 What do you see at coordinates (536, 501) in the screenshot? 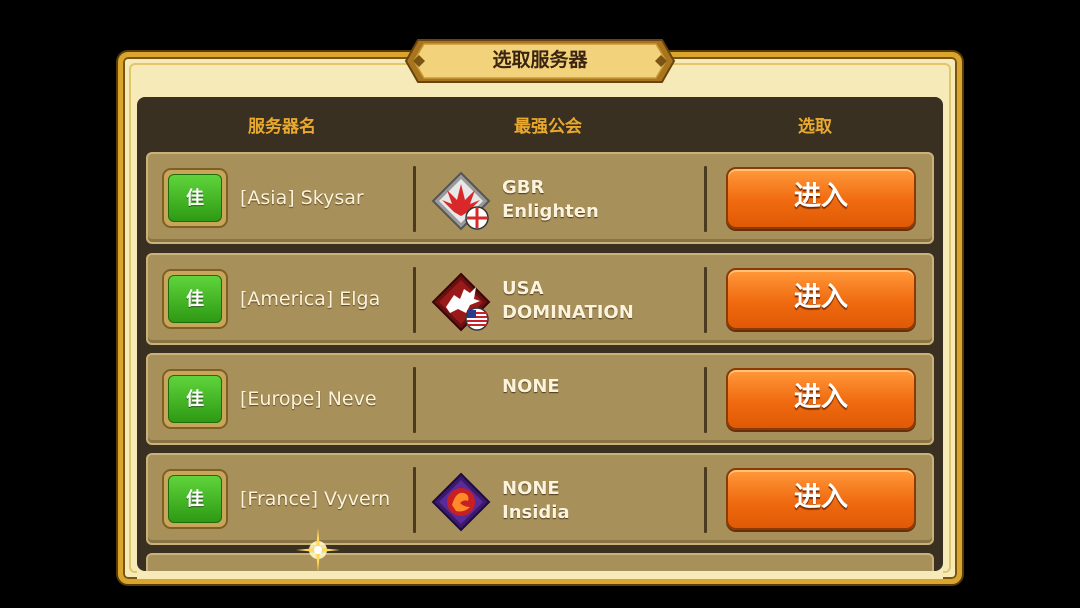
I see `guild-text: NONE Insidia` at bounding box center [536, 501].